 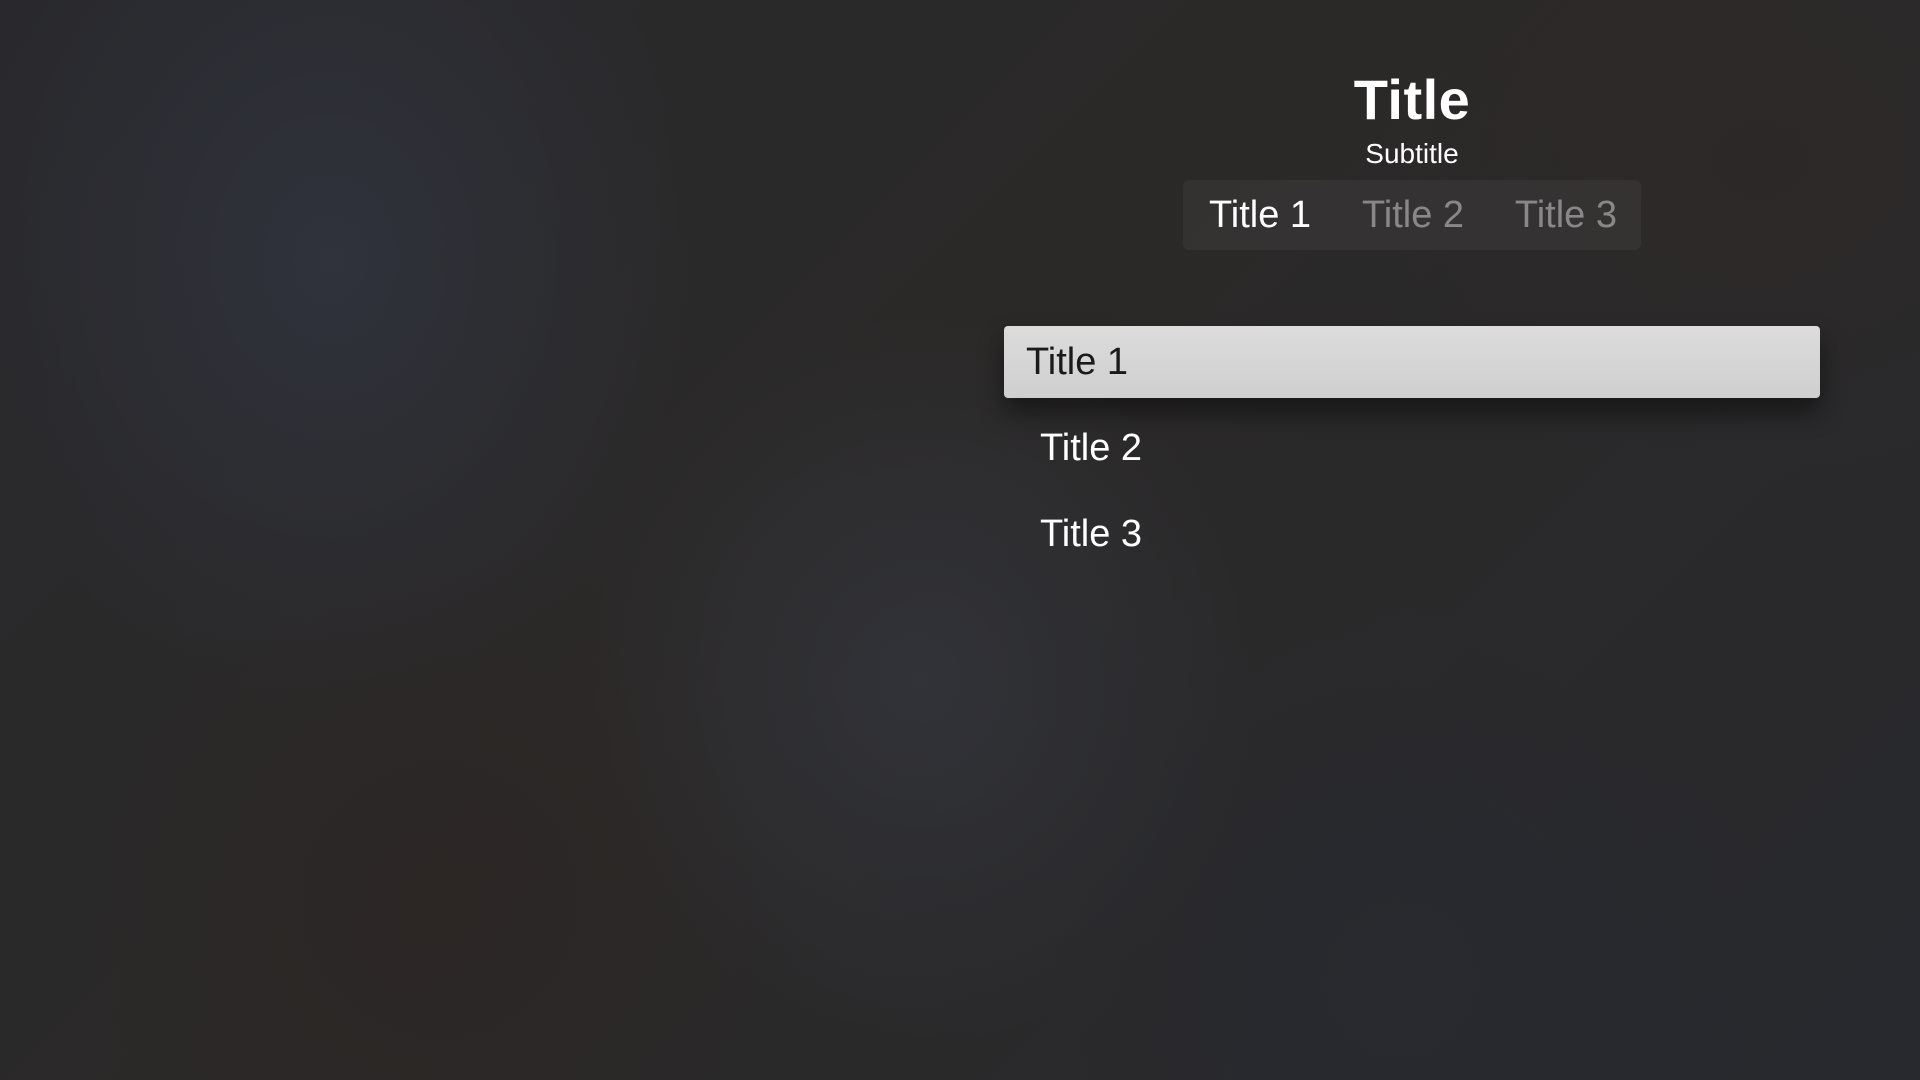 What do you see at coordinates (1412, 448) in the screenshot?
I see `list-item-title-2: Title 2` at bounding box center [1412, 448].